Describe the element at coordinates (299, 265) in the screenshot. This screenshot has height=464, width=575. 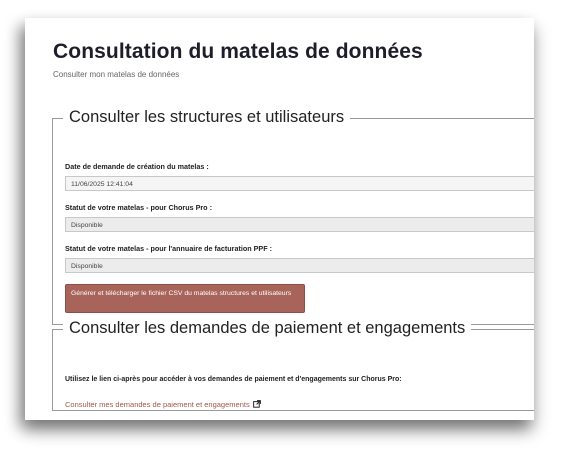
I see `ppf-status-field: Disponible` at that location.